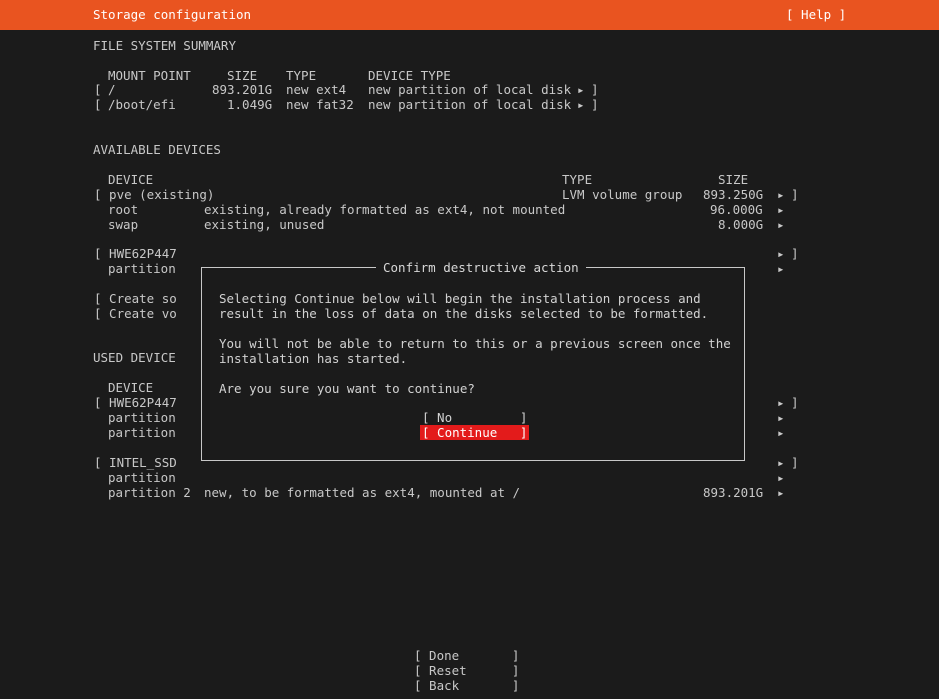 The width and height of the screenshot is (939, 699). I want to click on fs-type: new ext4, so click(316, 89).